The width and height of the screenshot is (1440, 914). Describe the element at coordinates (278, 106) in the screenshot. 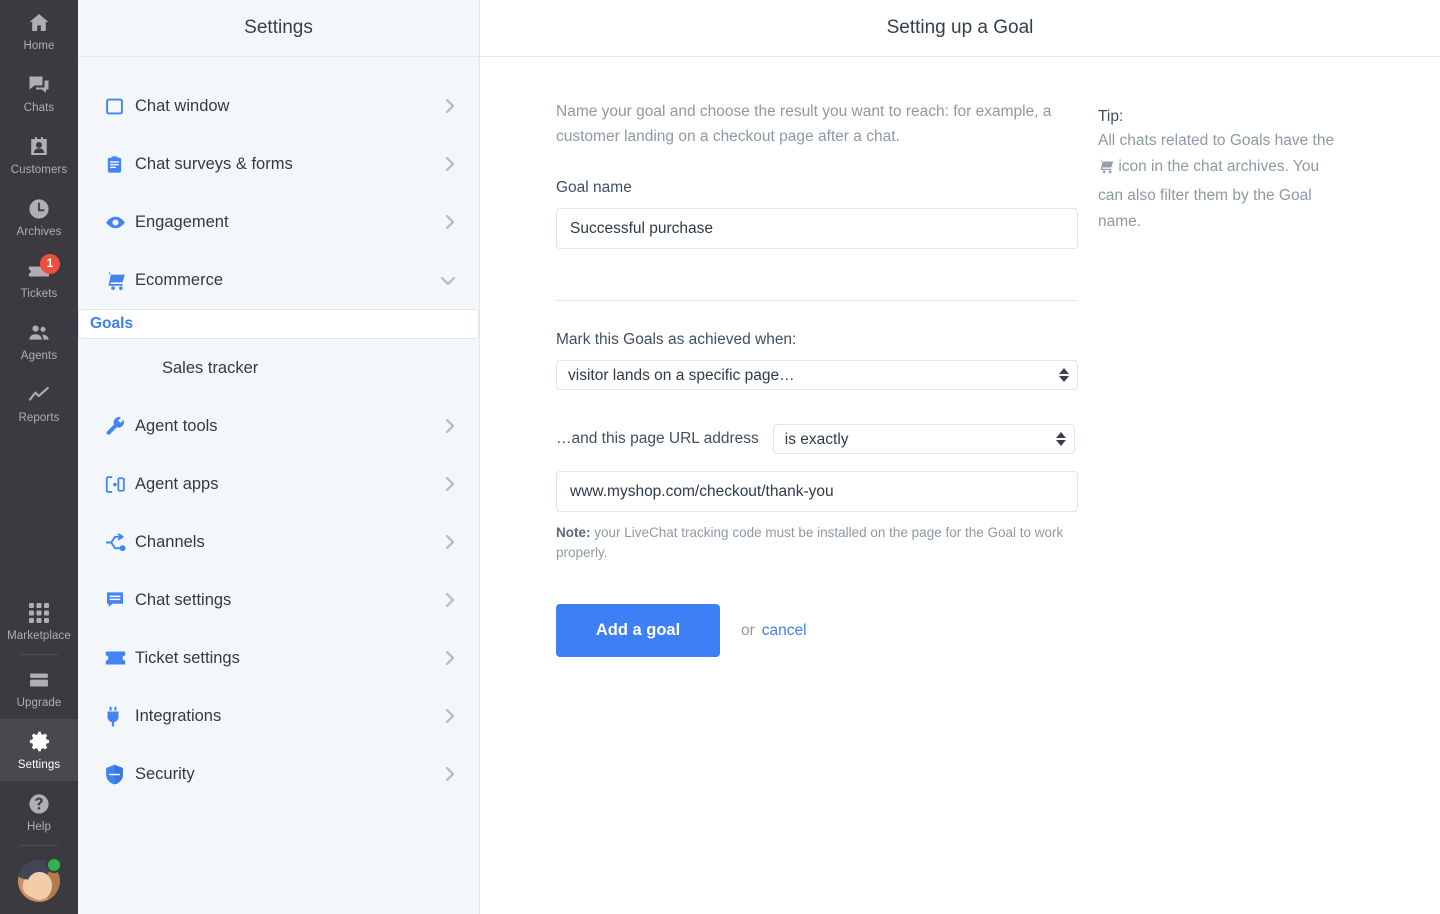

I see `sidebar-item-chat-window: Chat window` at that location.